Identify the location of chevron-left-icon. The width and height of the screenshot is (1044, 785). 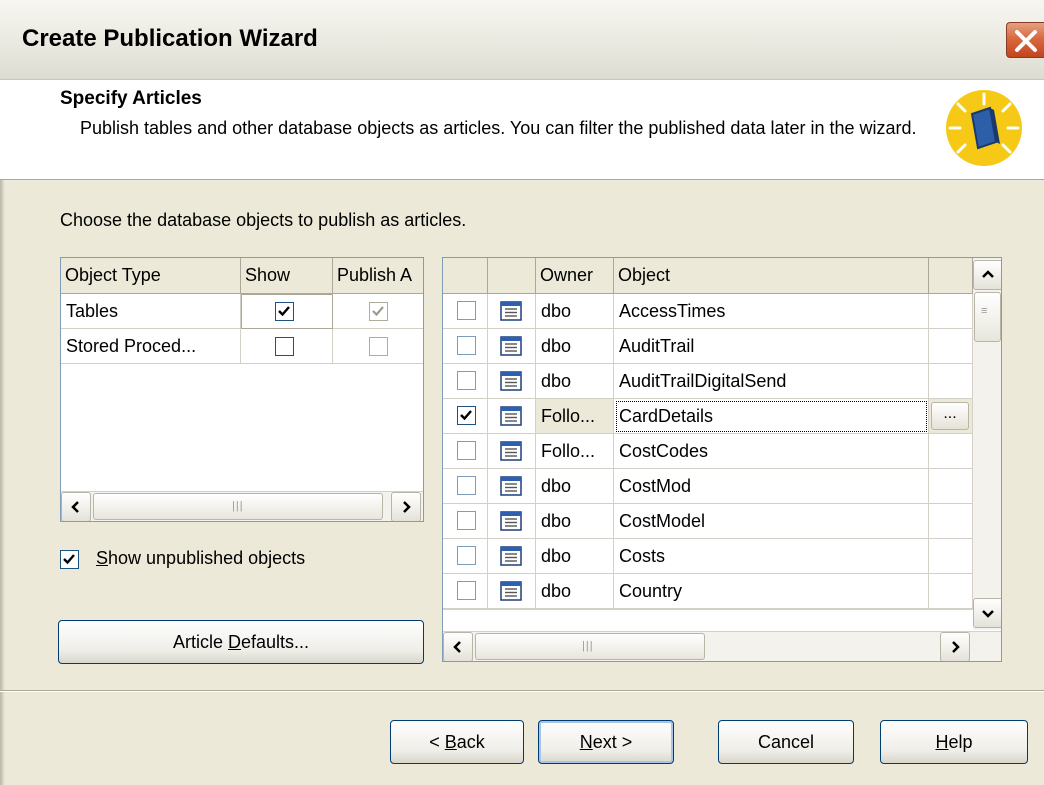
(457, 647).